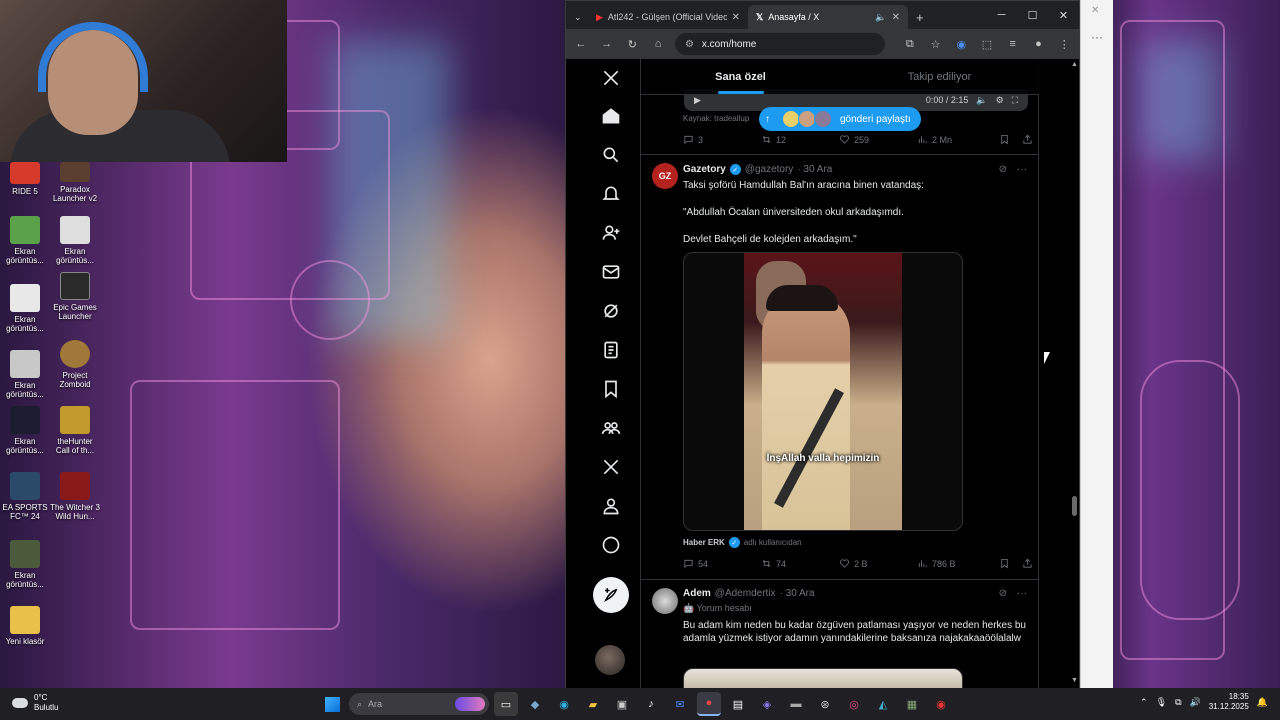 The height and width of the screenshot is (720, 1280). What do you see at coordinates (738, 704) in the screenshot?
I see `recorder-icon: ▤` at bounding box center [738, 704].